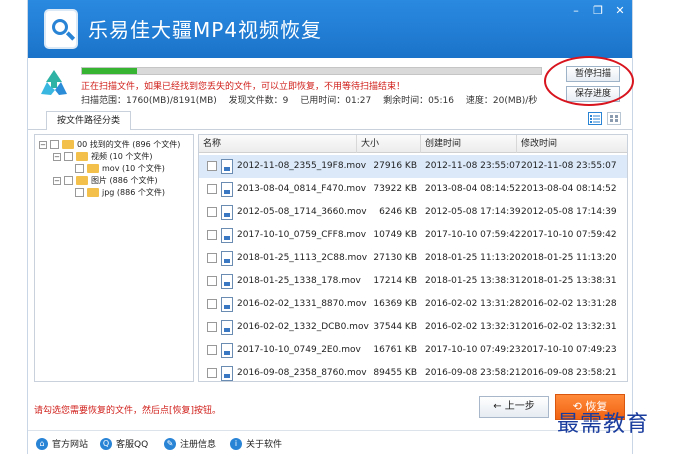  I want to click on watermark-text: 最需教育, so click(603, 424).